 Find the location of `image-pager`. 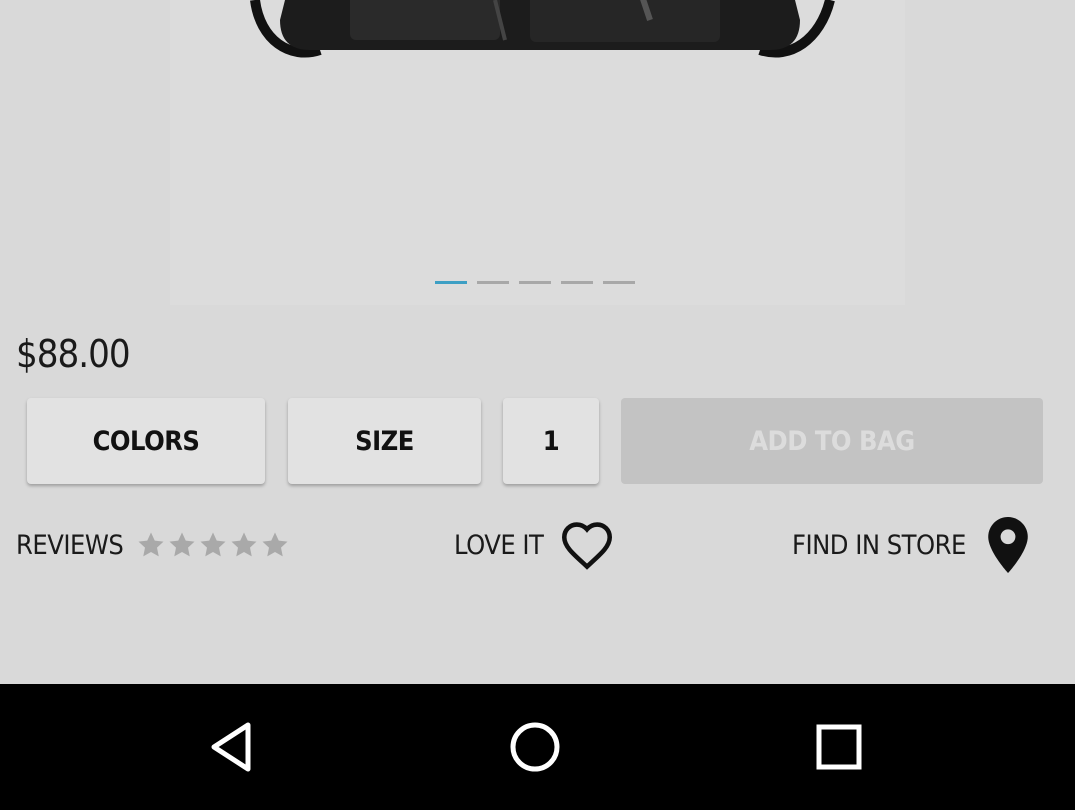

image-pager is located at coordinates (537, 283).